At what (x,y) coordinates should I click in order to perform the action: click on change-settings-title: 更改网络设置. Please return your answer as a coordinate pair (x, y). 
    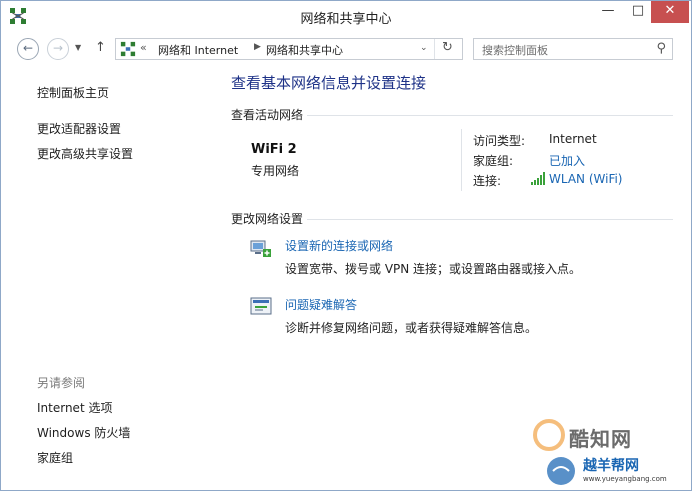
    Looking at the image, I should click on (267, 219).